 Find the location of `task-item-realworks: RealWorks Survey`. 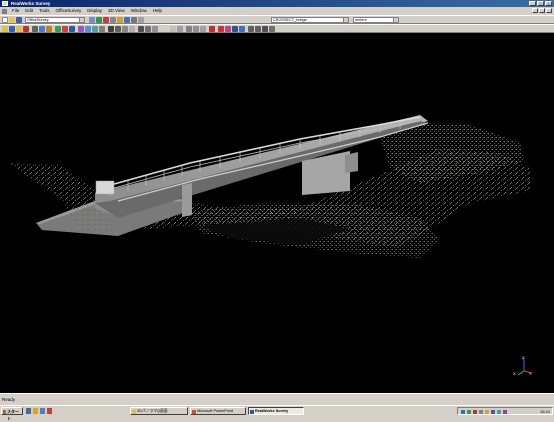

task-item-realworks: RealWorks Survey is located at coordinates (276, 411).